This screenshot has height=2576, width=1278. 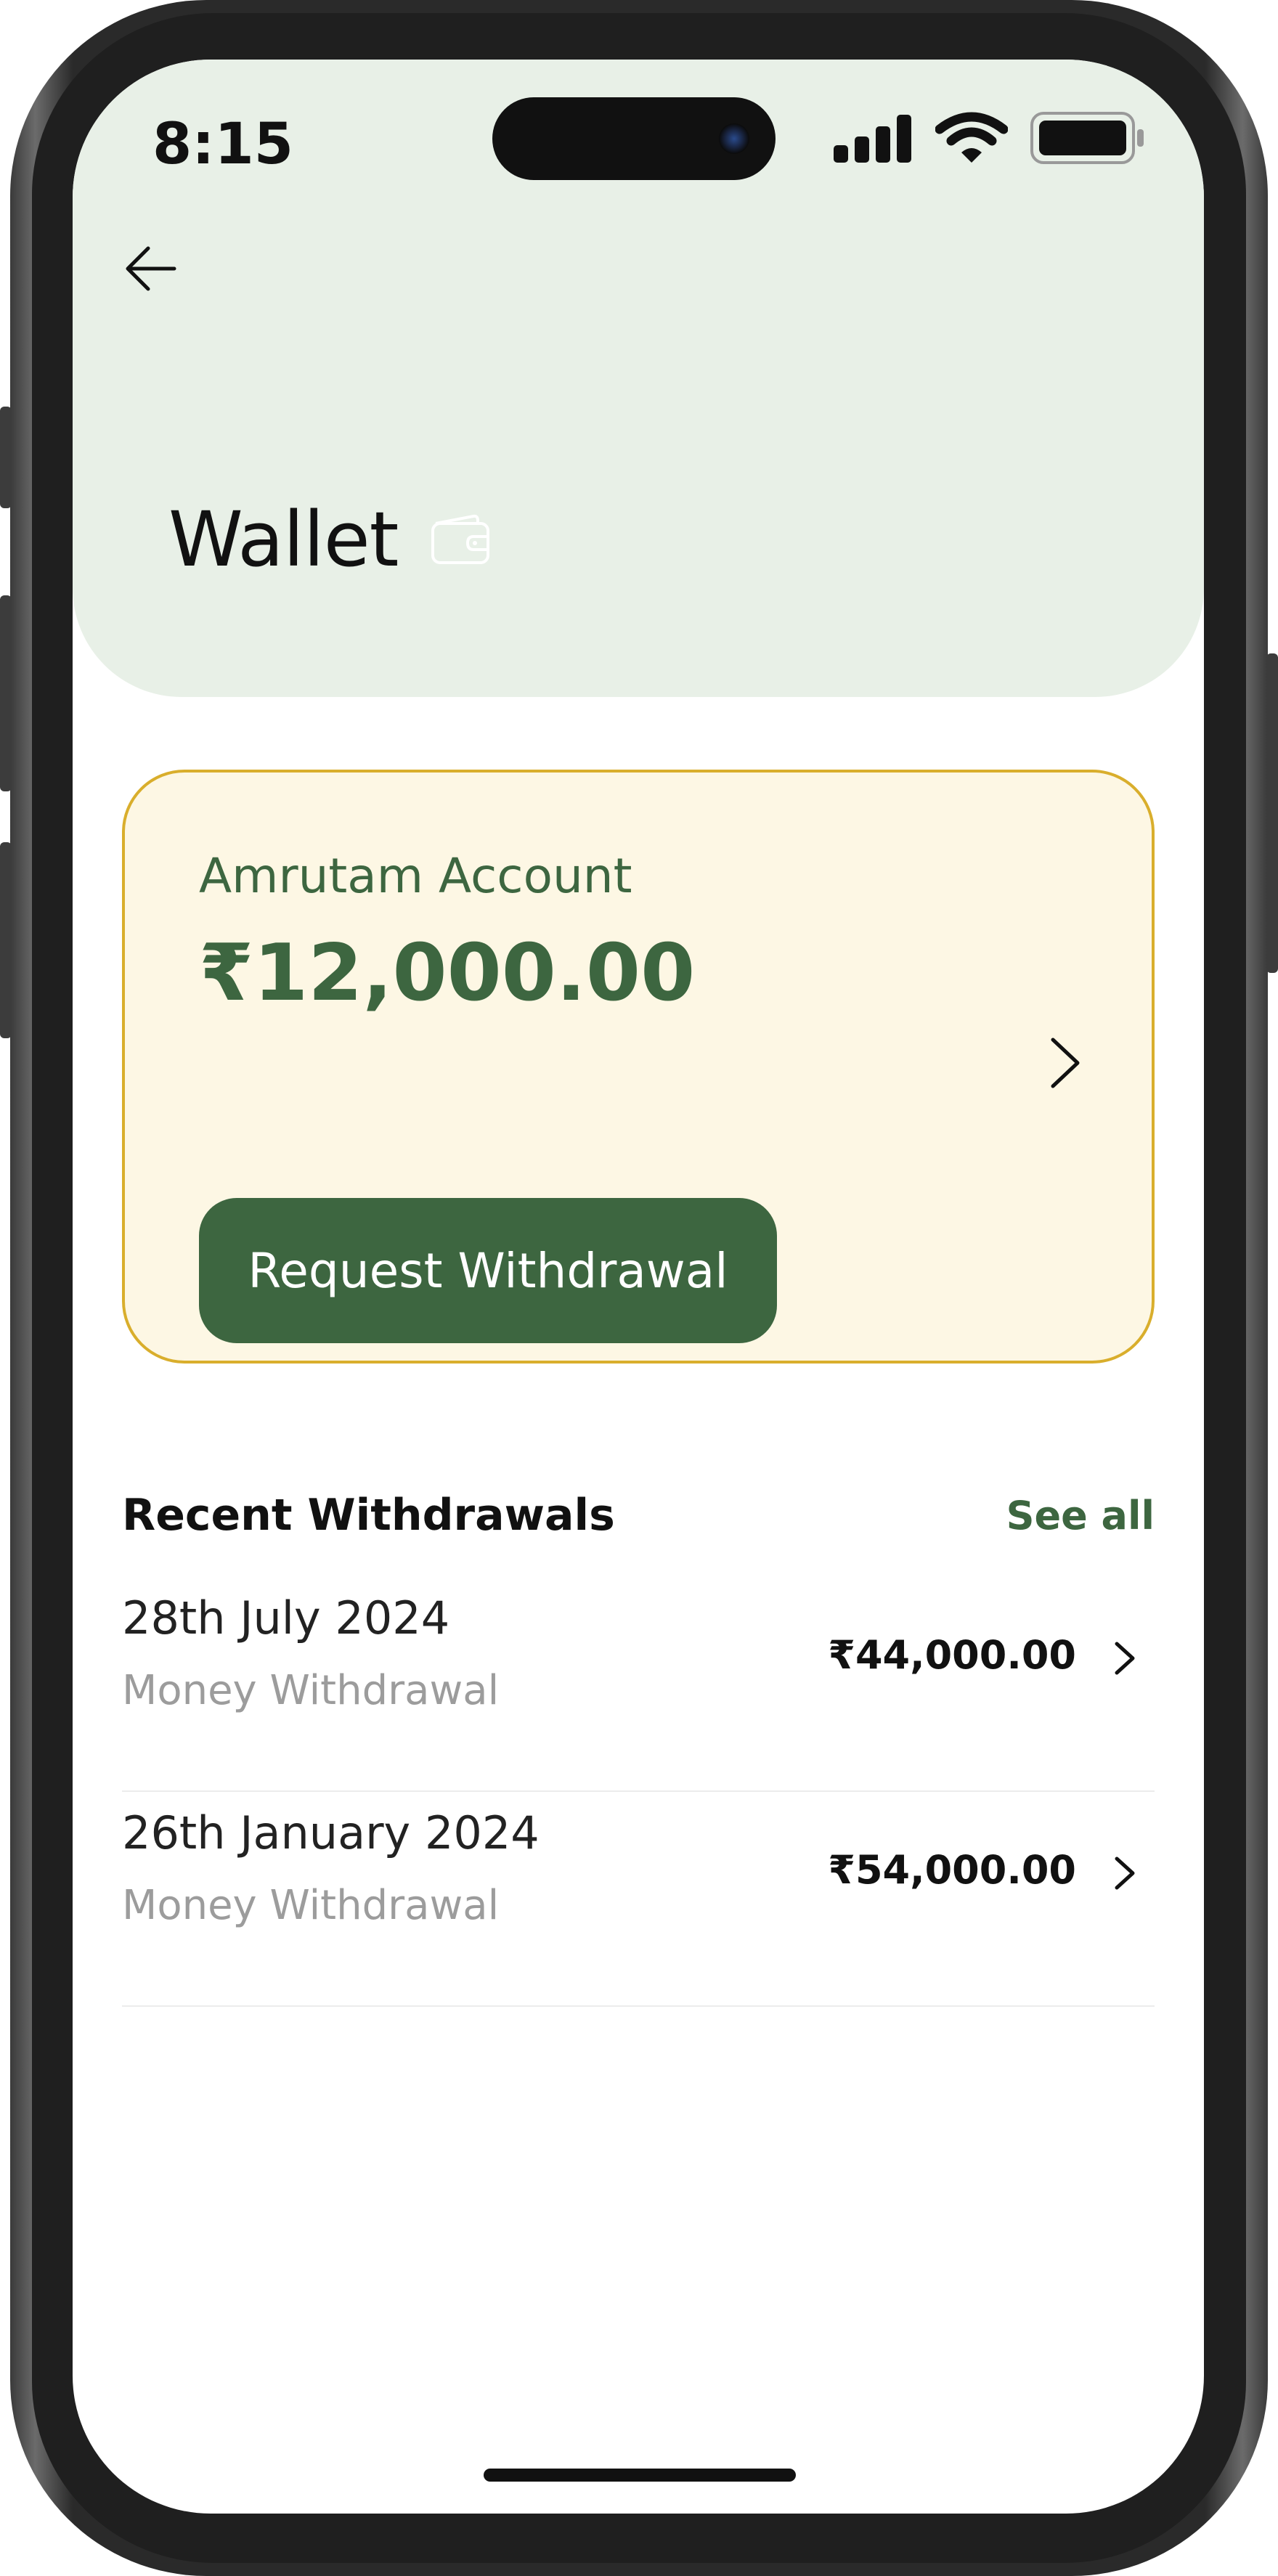 I want to click on withdrawal-amount: ₹44,000.00, so click(x=952, y=1655).